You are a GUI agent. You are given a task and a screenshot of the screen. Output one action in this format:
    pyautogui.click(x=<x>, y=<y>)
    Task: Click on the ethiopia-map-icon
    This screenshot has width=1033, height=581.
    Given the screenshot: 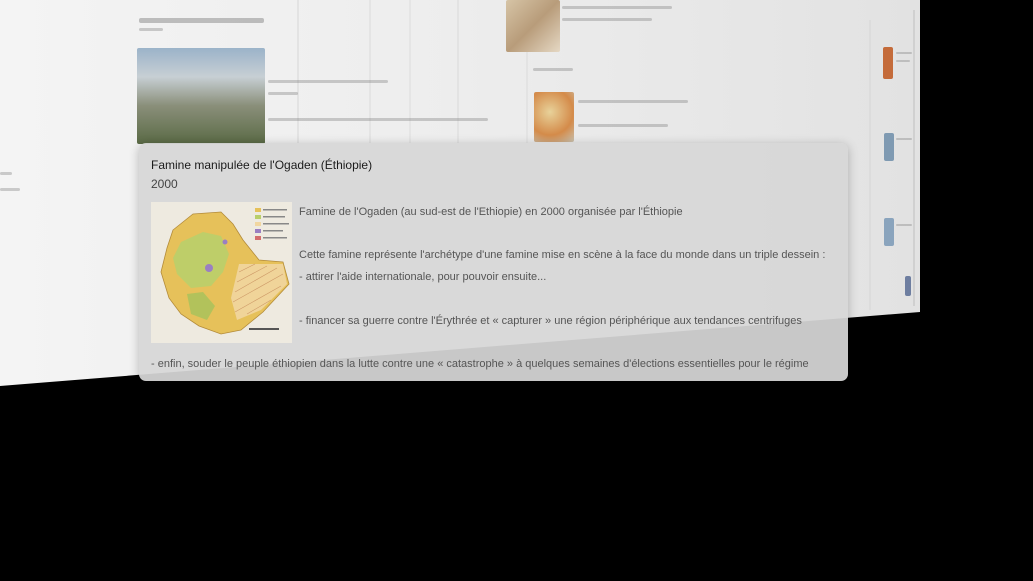 What is the action you would take?
    pyautogui.click(x=221, y=272)
    